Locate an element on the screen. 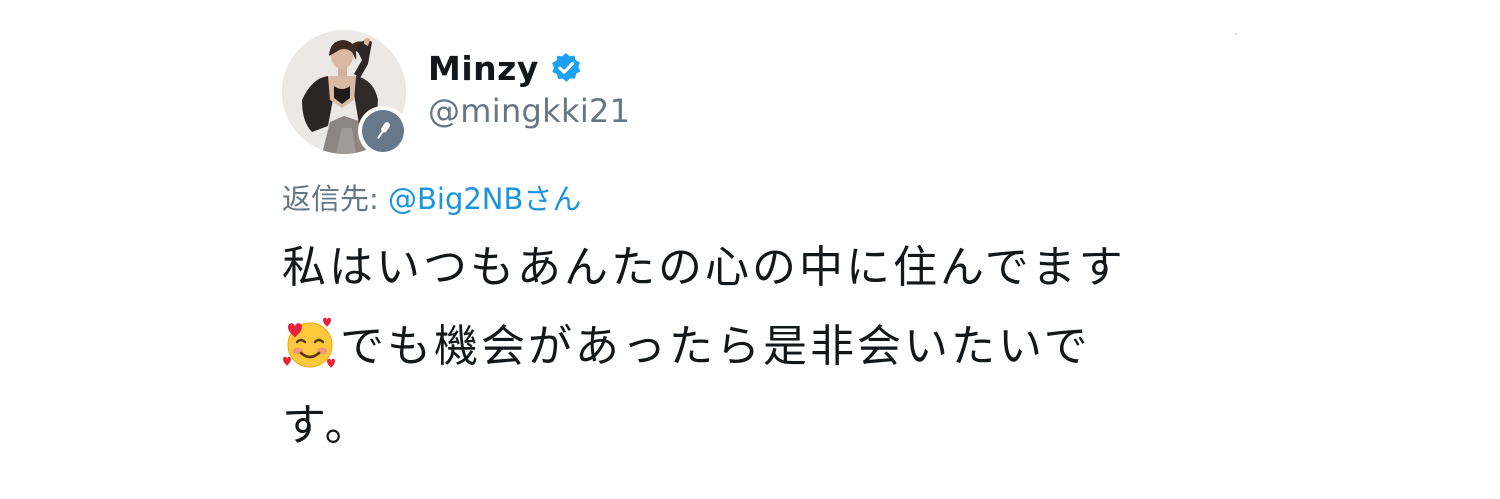  name-row: Minzy is located at coordinates (505, 68).